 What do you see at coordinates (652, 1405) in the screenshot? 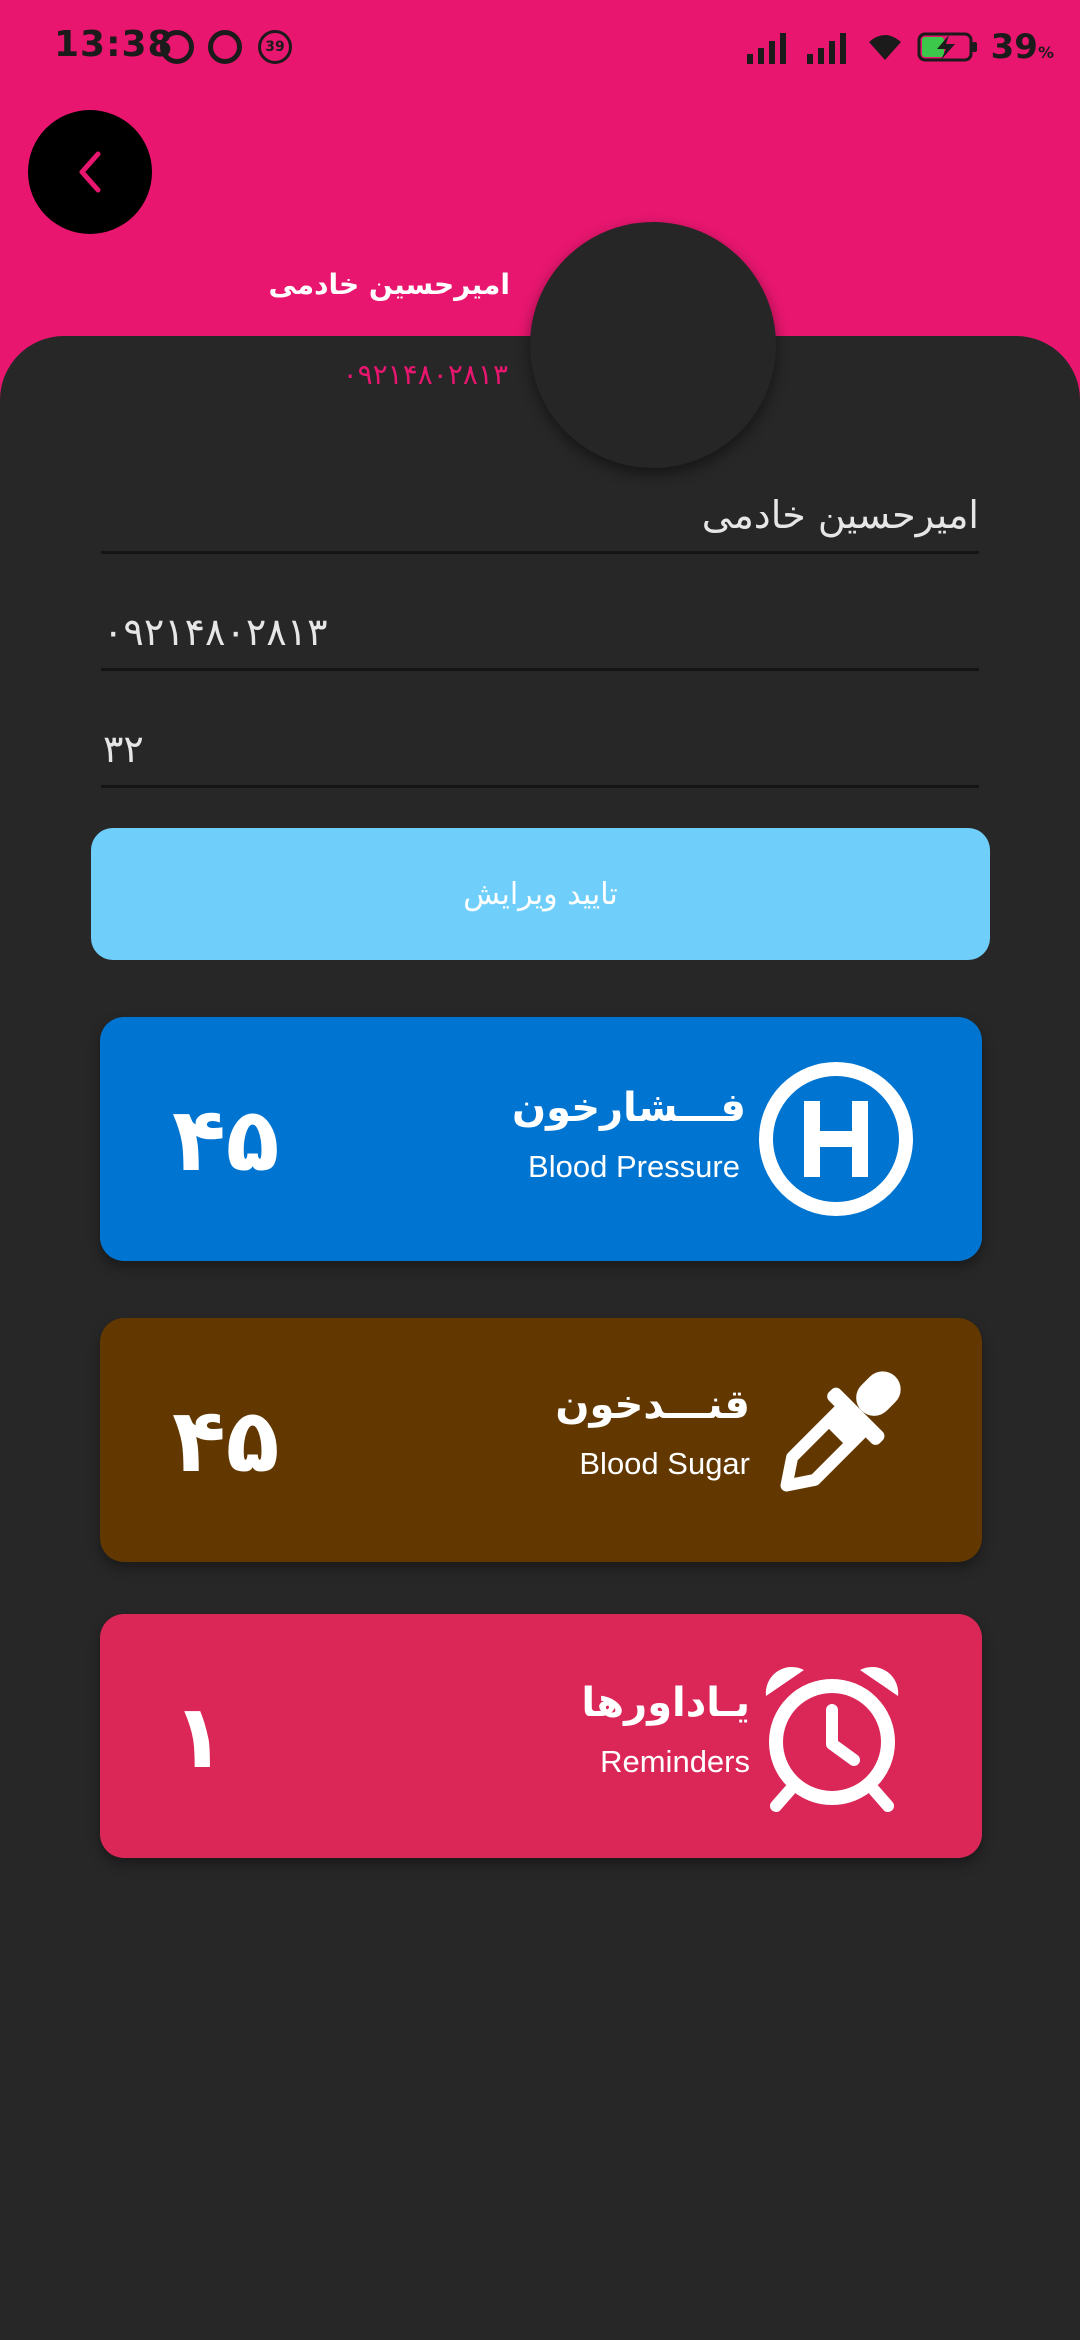
I see `blood-sugar-title: قنـــدخون` at bounding box center [652, 1405].